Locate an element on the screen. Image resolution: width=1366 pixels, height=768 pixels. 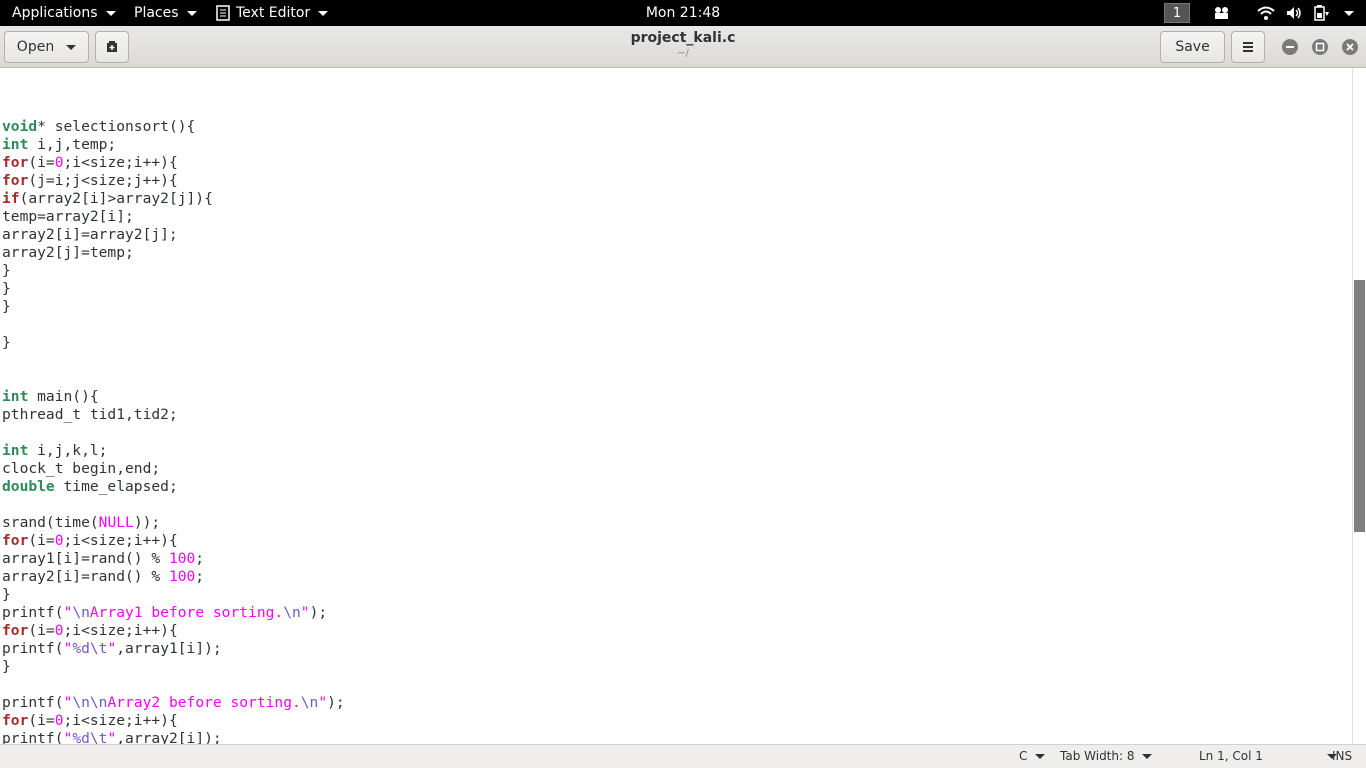
cursor-position-selector: Ln 1, Col 1 is located at coordinates (1268, 756).